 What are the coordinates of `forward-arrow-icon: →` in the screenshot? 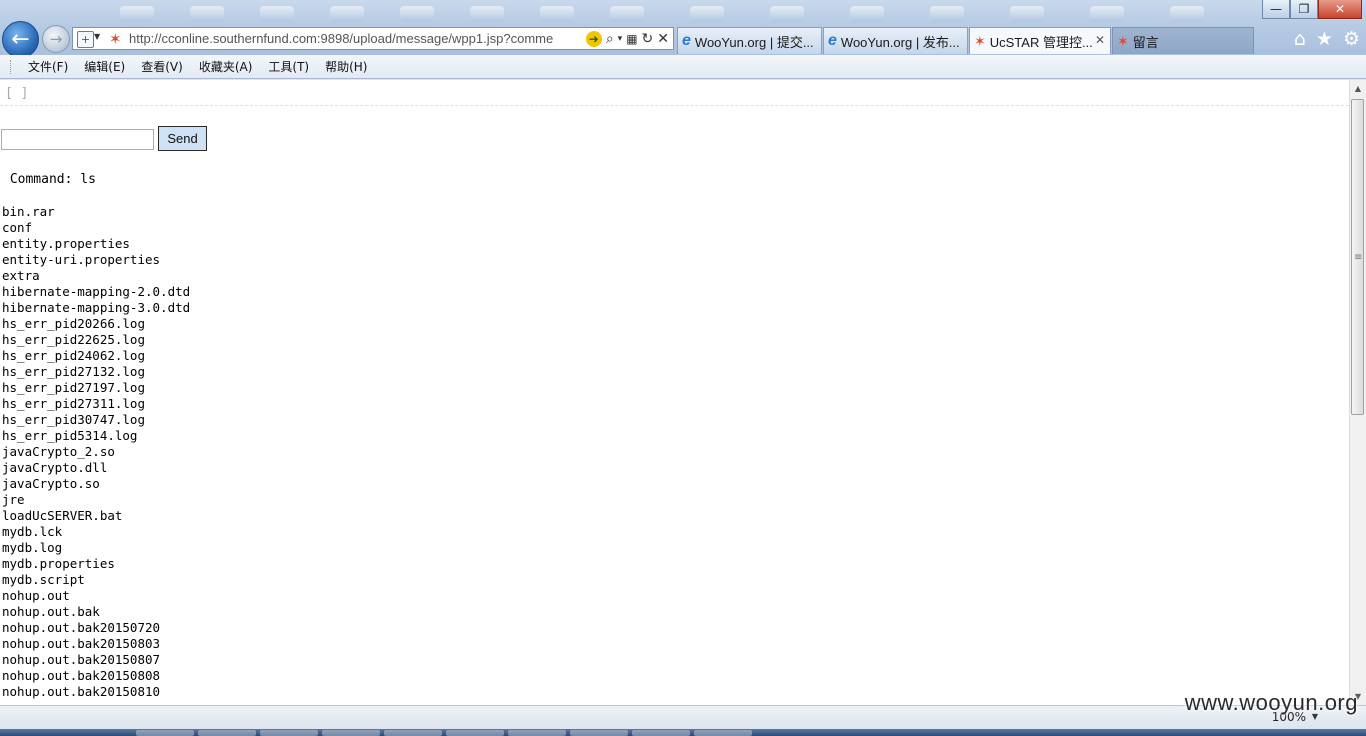 It's located at (56, 39).